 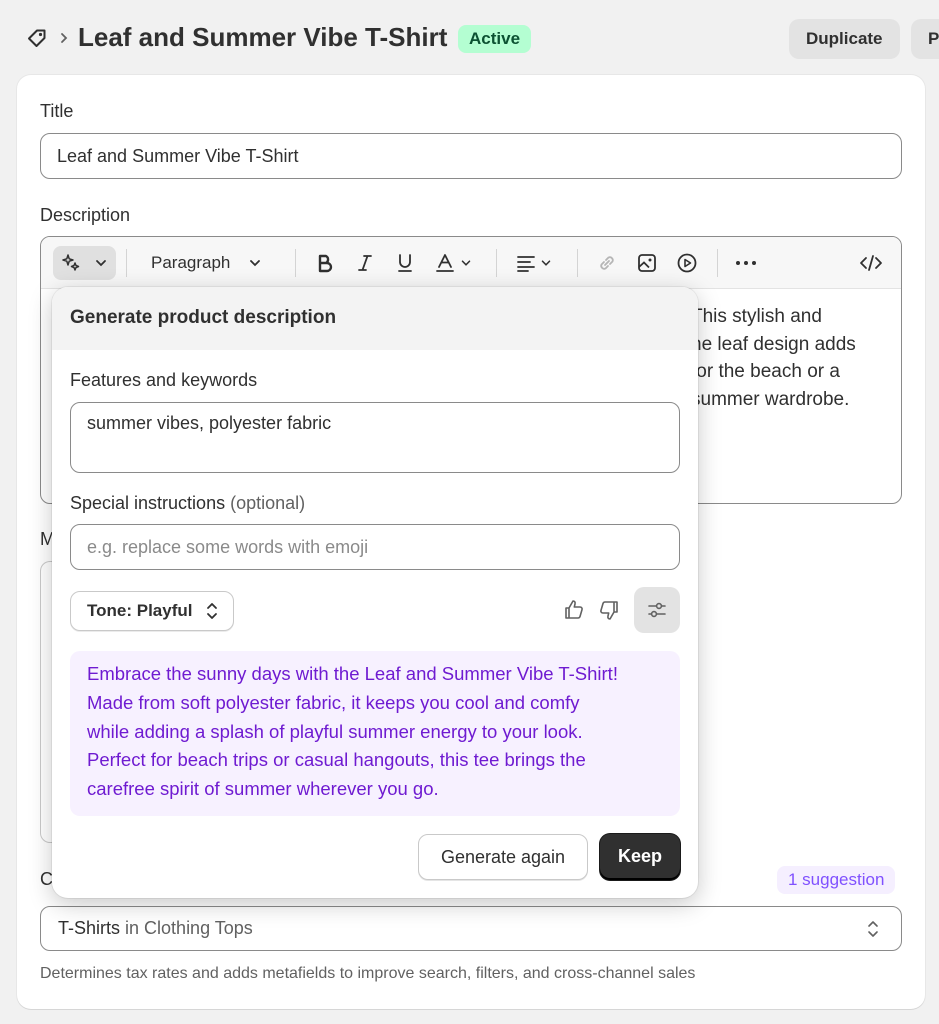 I want to click on paragraph-select: Paragraph, so click(x=207, y=263).